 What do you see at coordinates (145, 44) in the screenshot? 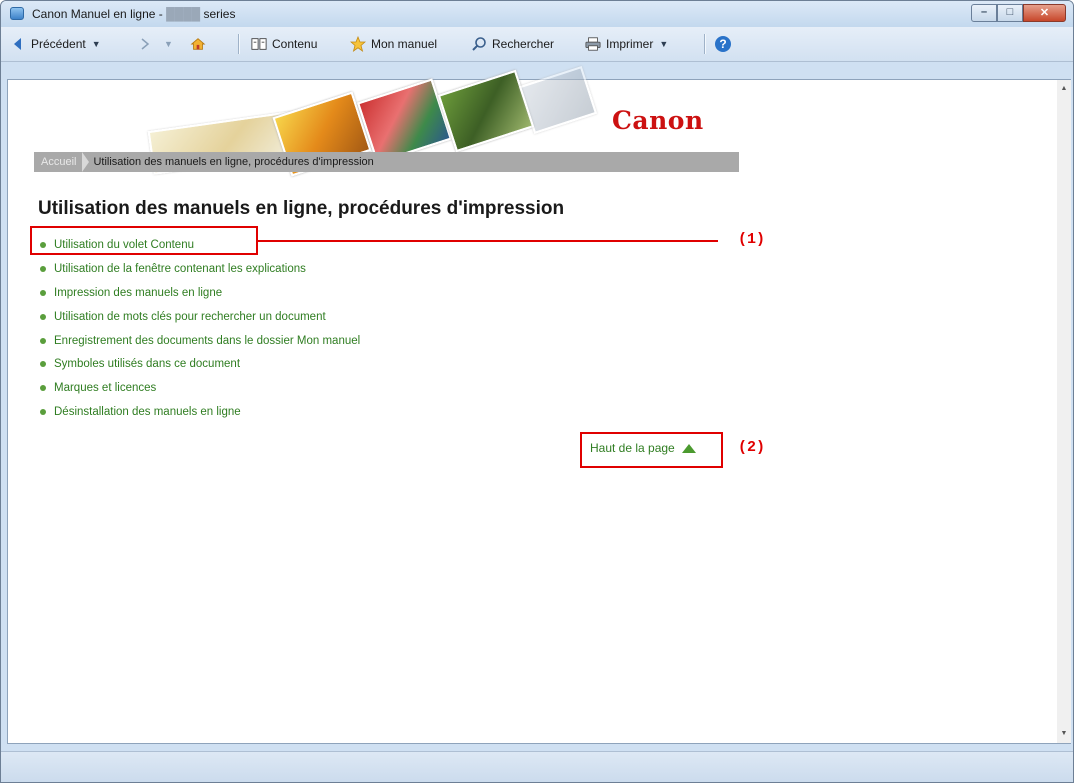
I see `forward-arrow-icon` at bounding box center [145, 44].